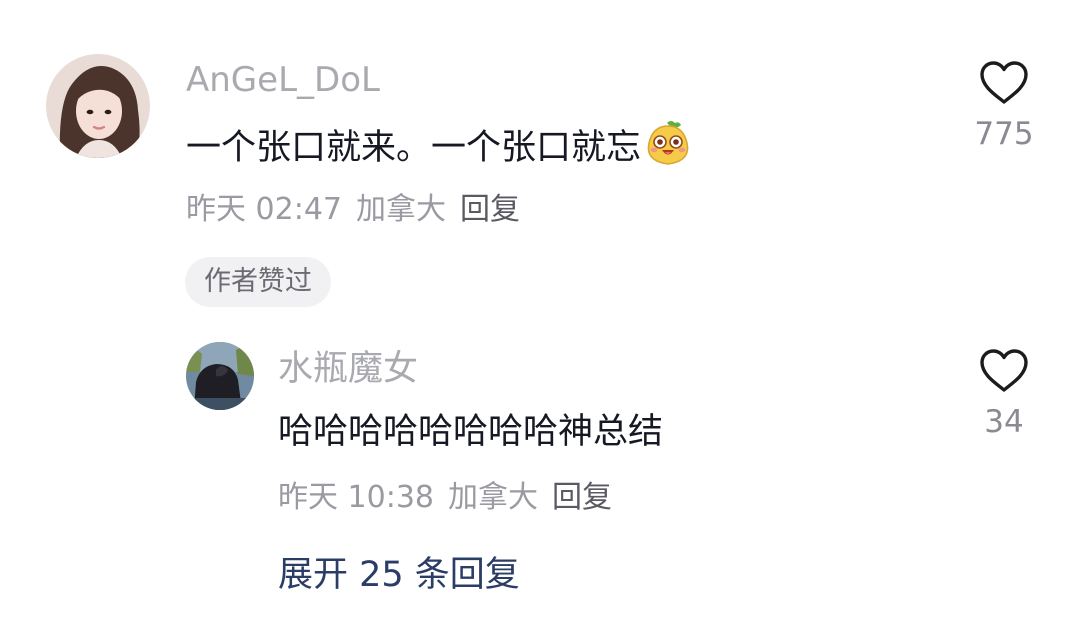  I want to click on comment-text: 一个张口就来。一个张口就忘, so click(439, 146).